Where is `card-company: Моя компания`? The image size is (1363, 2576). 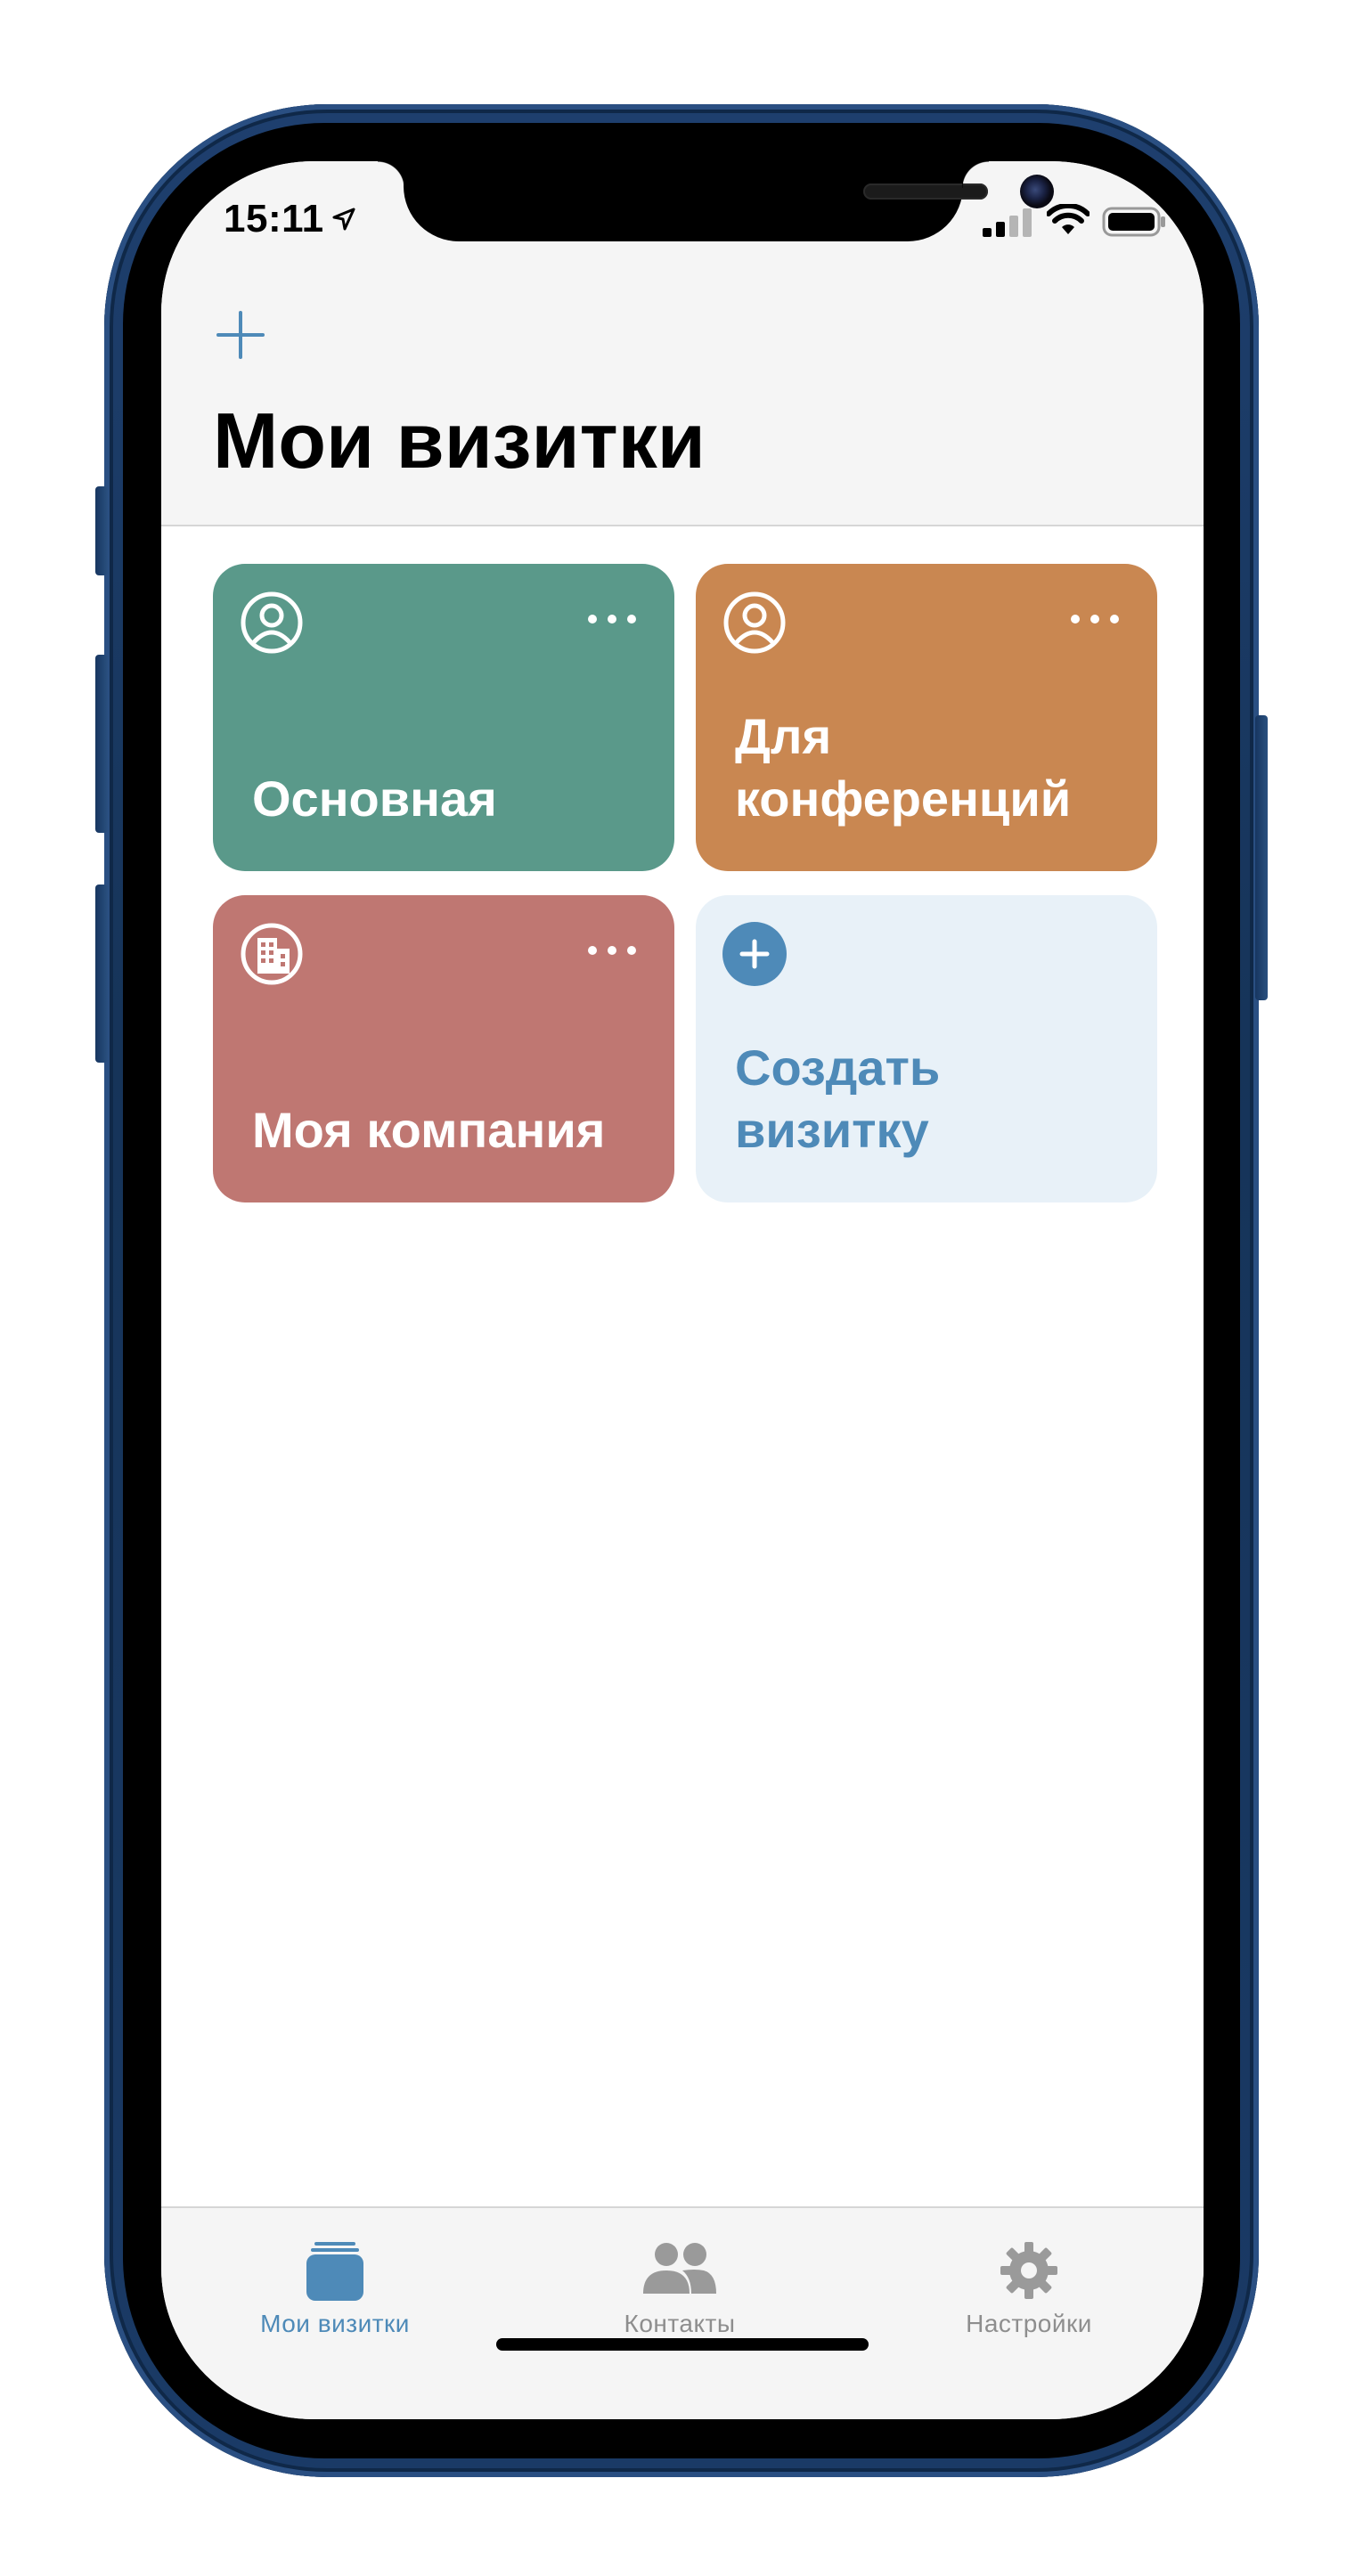 card-company: Моя компания is located at coordinates (444, 1049).